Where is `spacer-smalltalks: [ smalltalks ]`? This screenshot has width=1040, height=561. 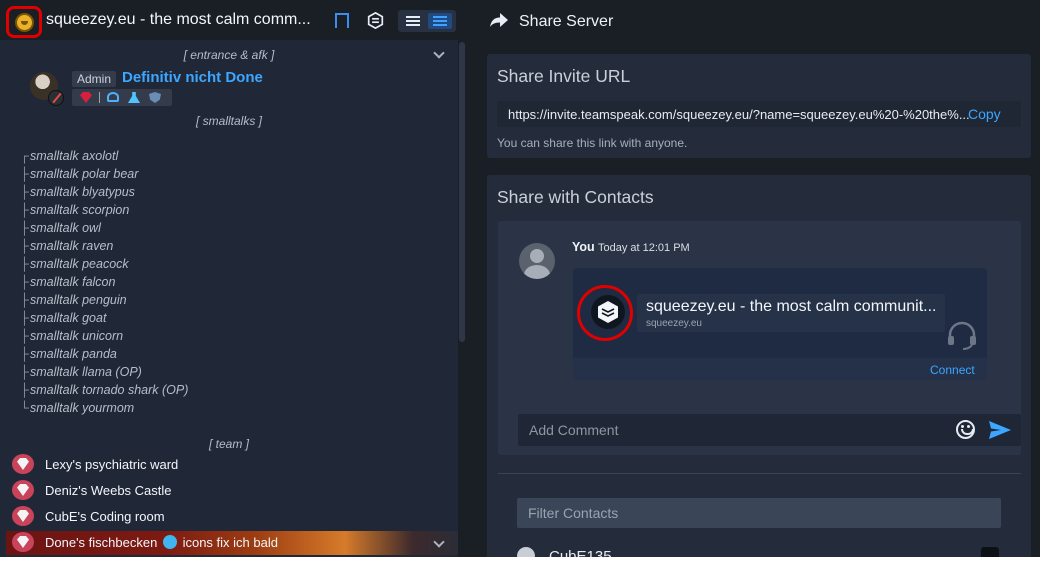
spacer-smalltalks: [ smalltalks ] is located at coordinates (229, 121).